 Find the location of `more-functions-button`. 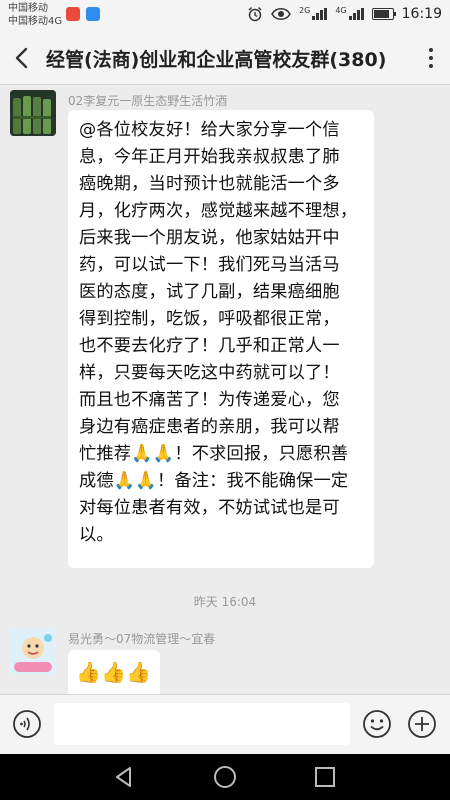

more-functions-button is located at coordinates (422, 724).